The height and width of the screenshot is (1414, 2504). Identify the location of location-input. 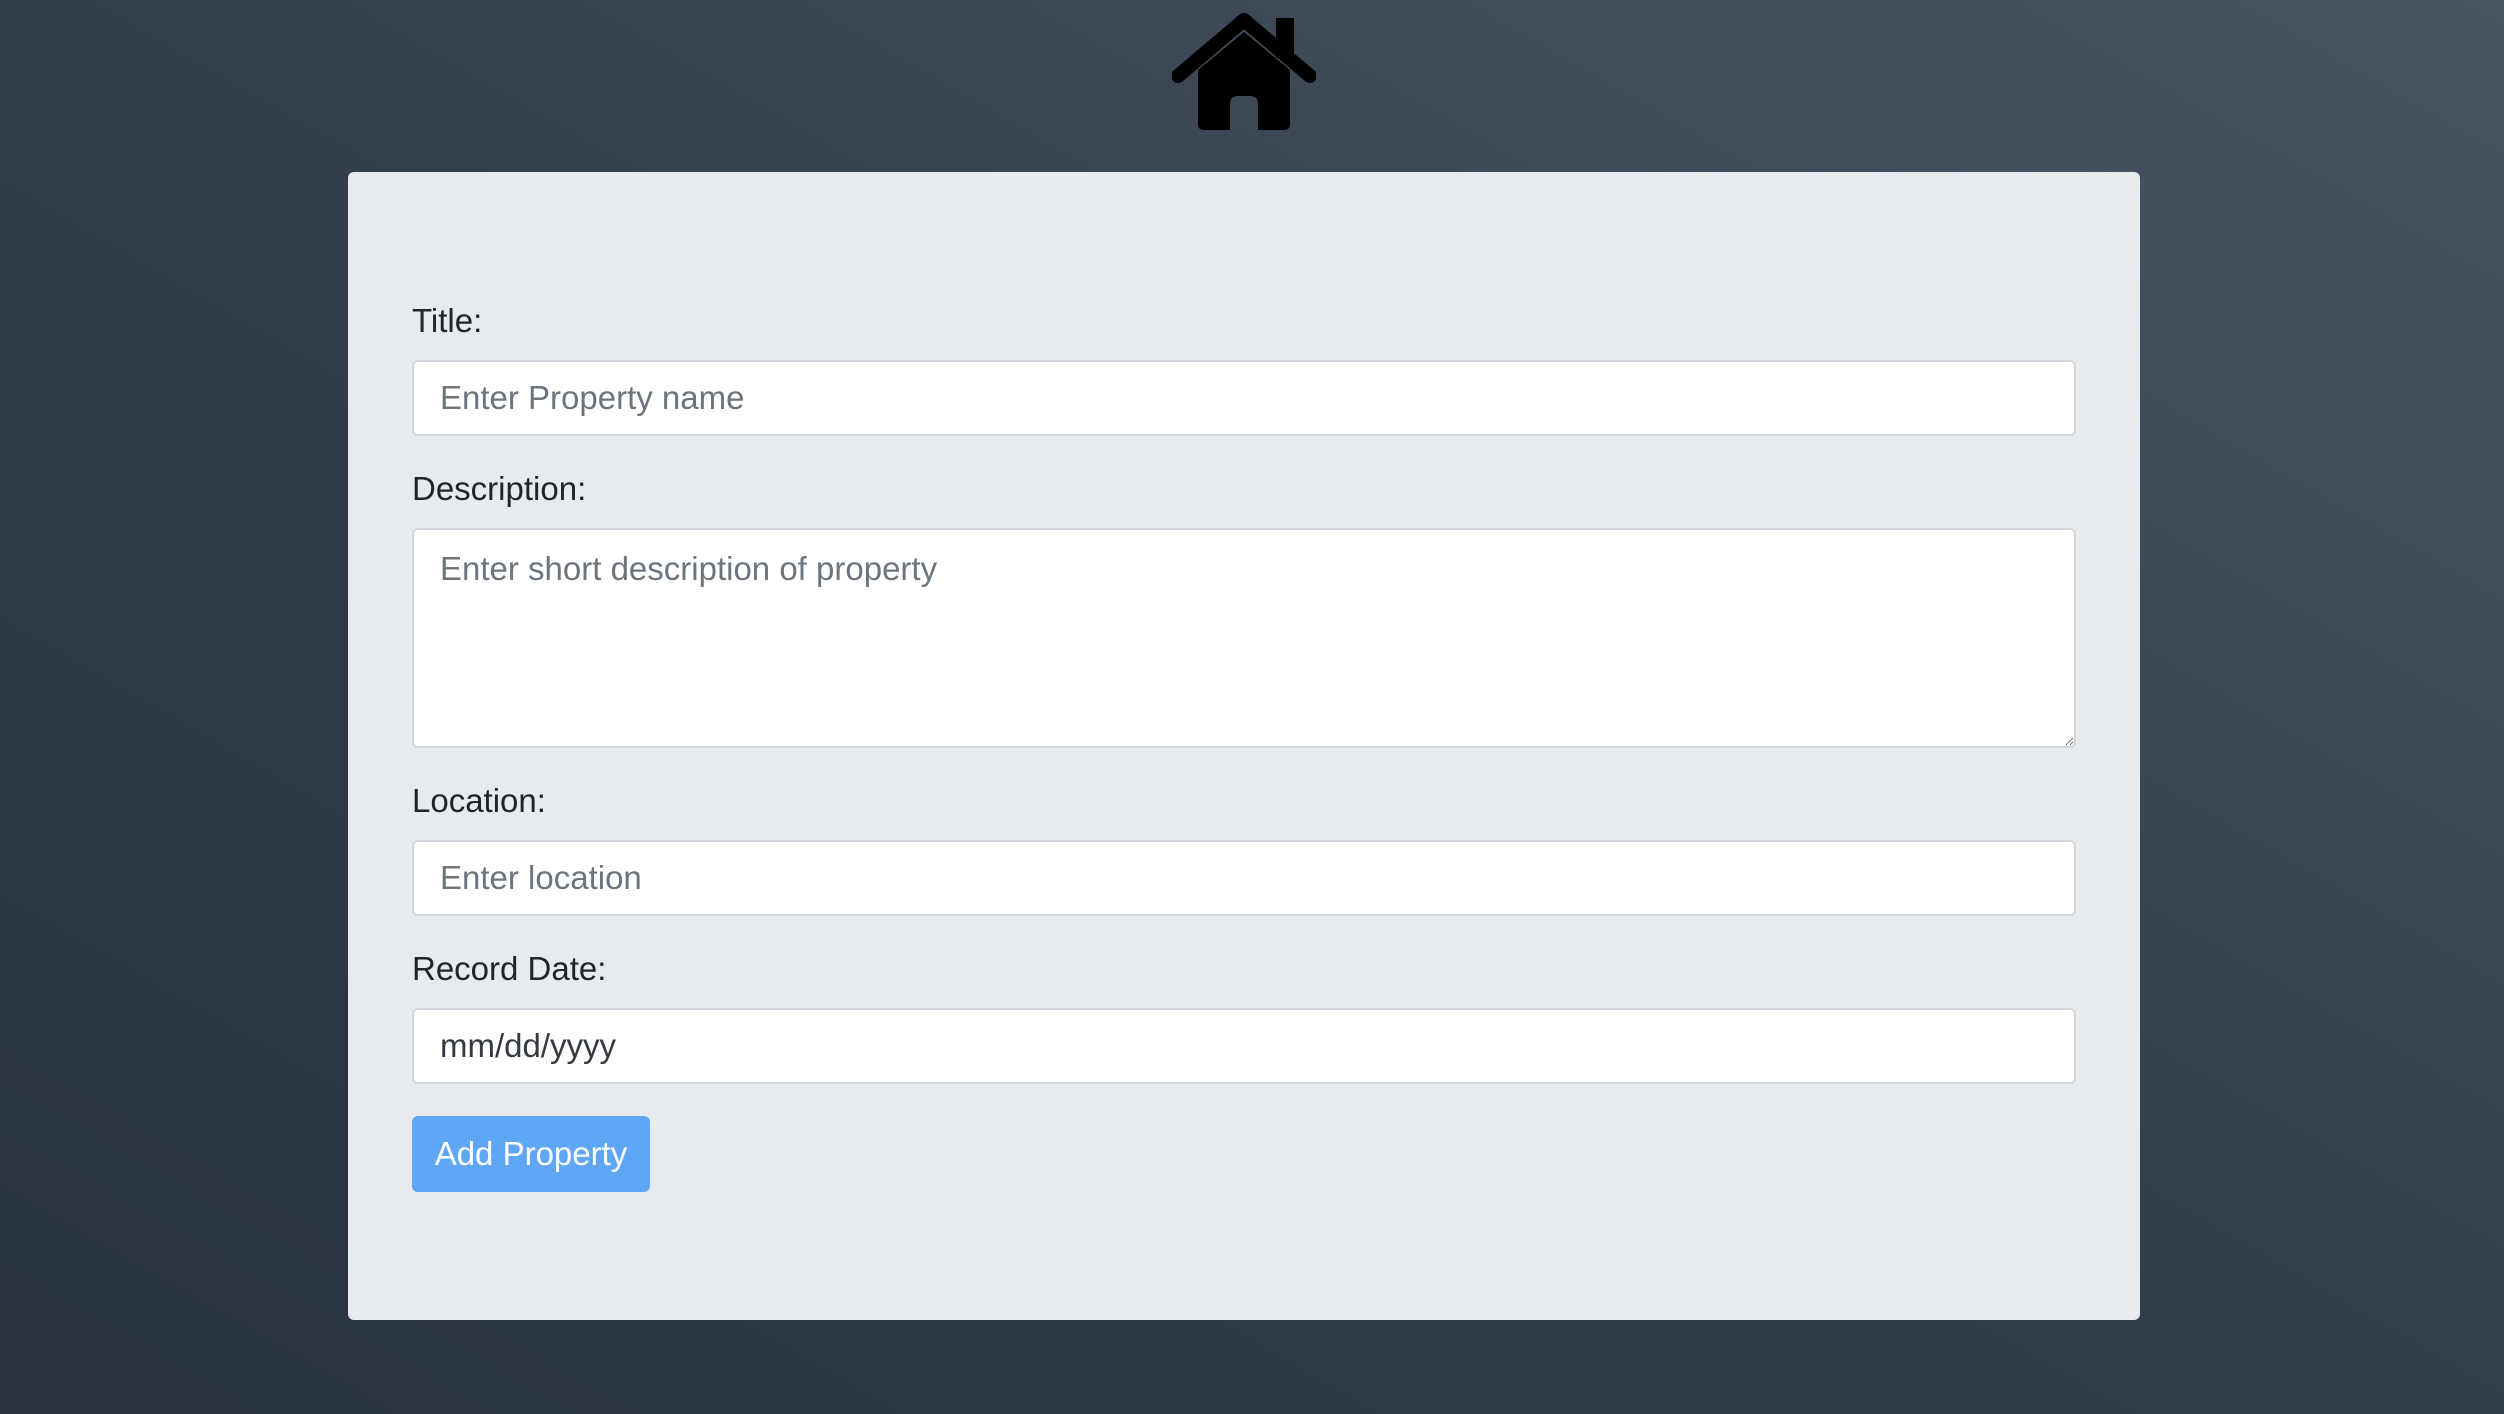
(1244, 878).